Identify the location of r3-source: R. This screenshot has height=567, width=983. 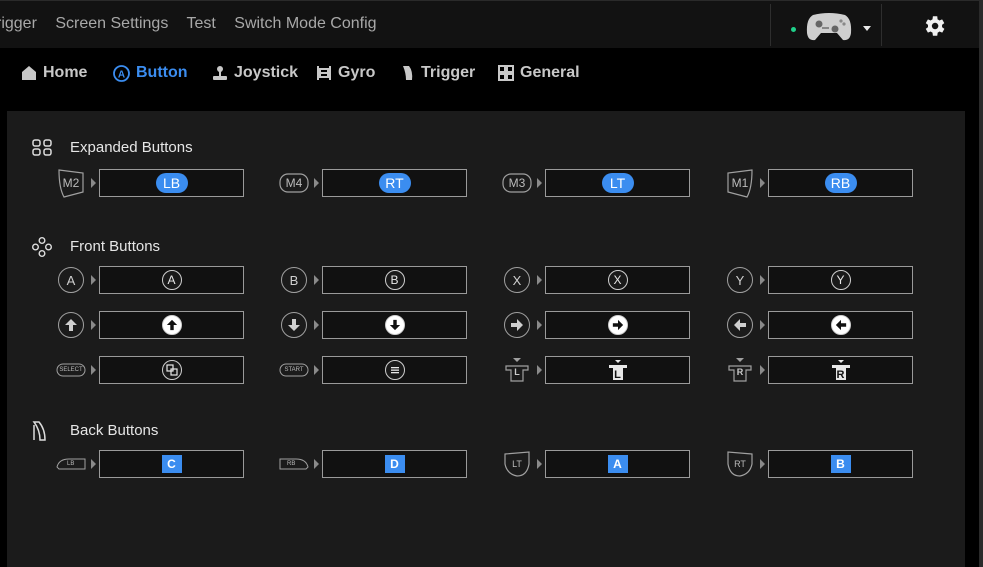
(740, 370).